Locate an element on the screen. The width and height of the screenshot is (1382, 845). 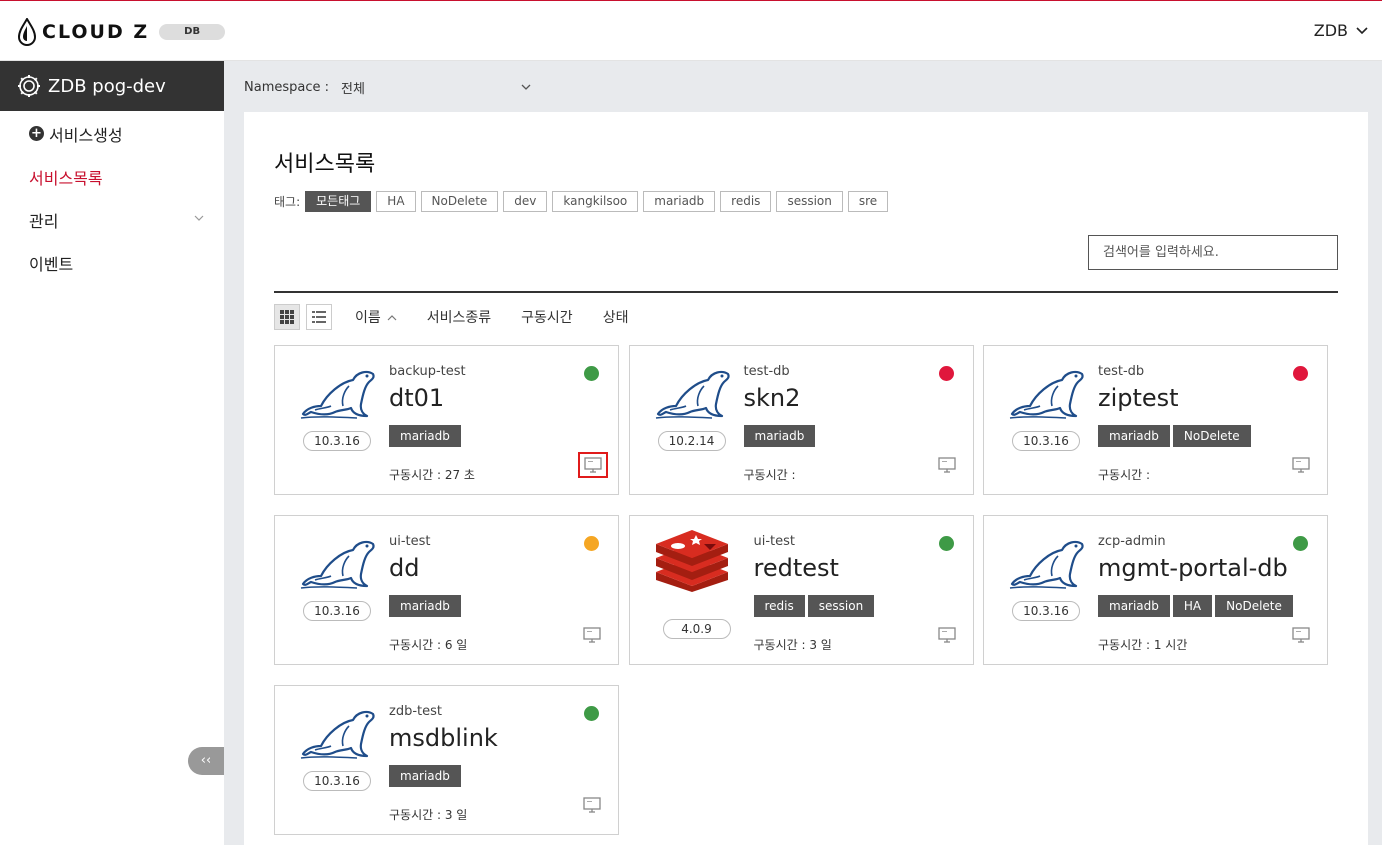
tag-filter-button: dev is located at coordinates (525, 201).